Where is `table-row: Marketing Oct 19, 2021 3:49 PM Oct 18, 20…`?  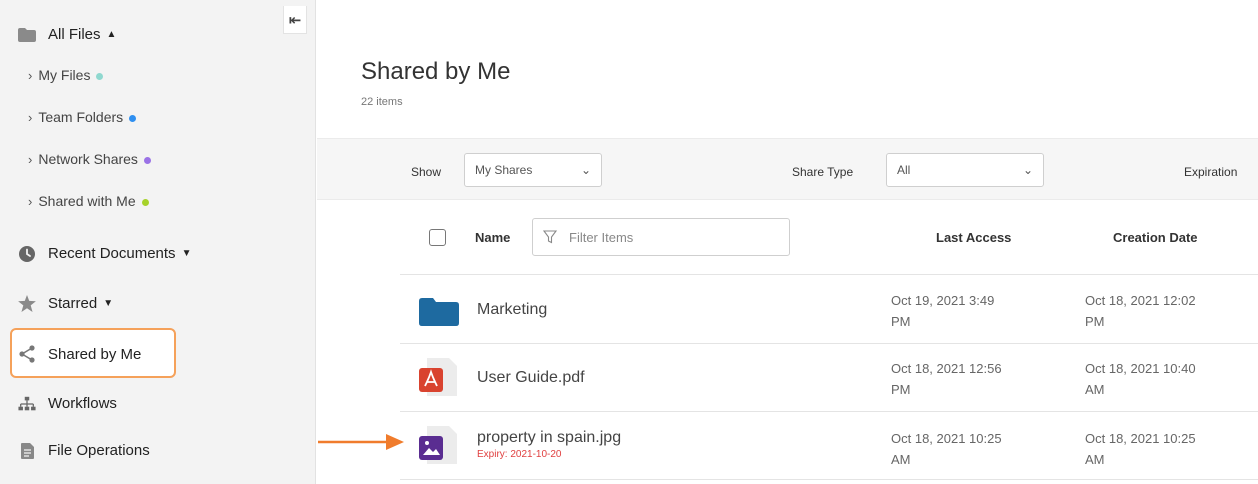 table-row: Marketing Oct 19, 2021 3:49 PM Oct 18, 20… is located at coordinates (829, 310).